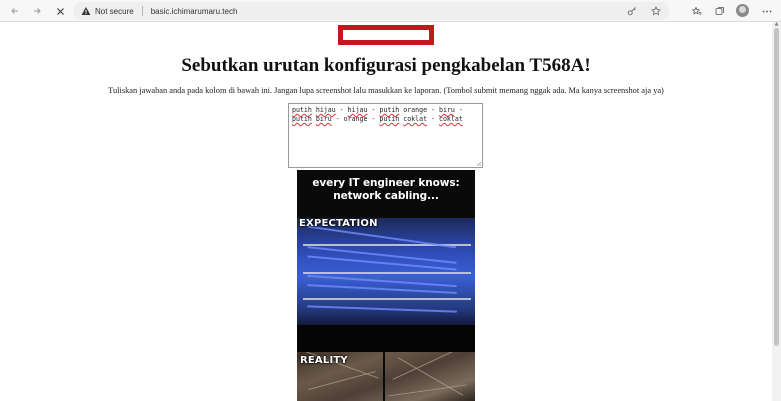  I want to click on meme-label-reality: REALITY, so click(324, 360).